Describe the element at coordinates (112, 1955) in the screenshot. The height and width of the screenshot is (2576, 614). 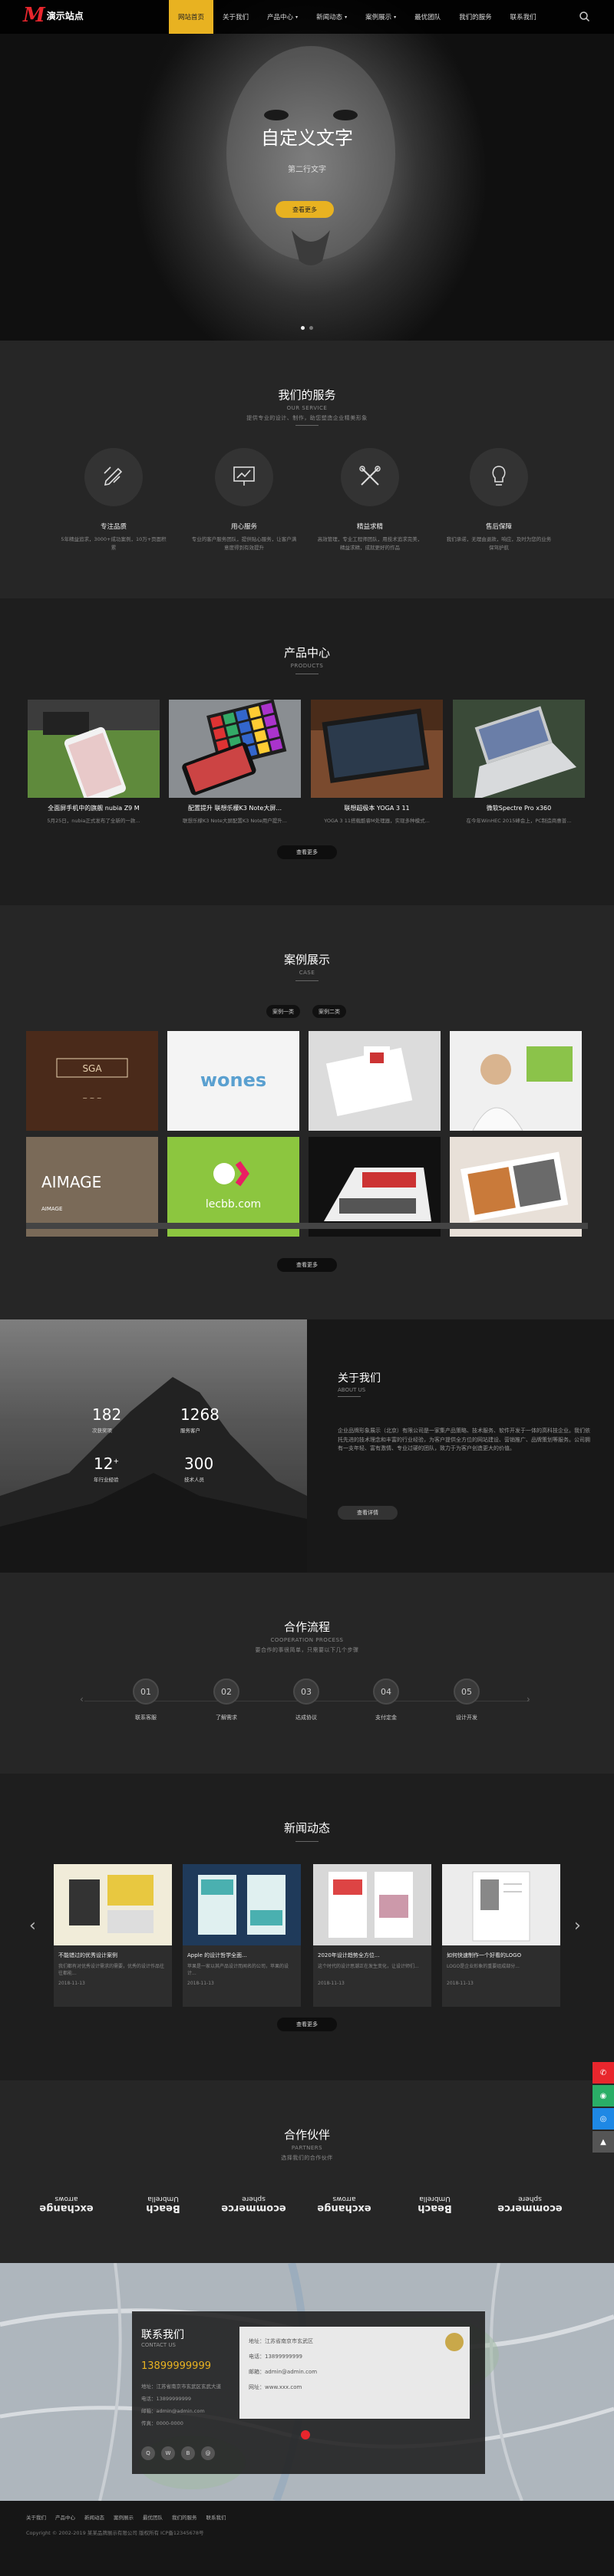
I see `news-title: 不能错过的优秀设计案例` at that location.